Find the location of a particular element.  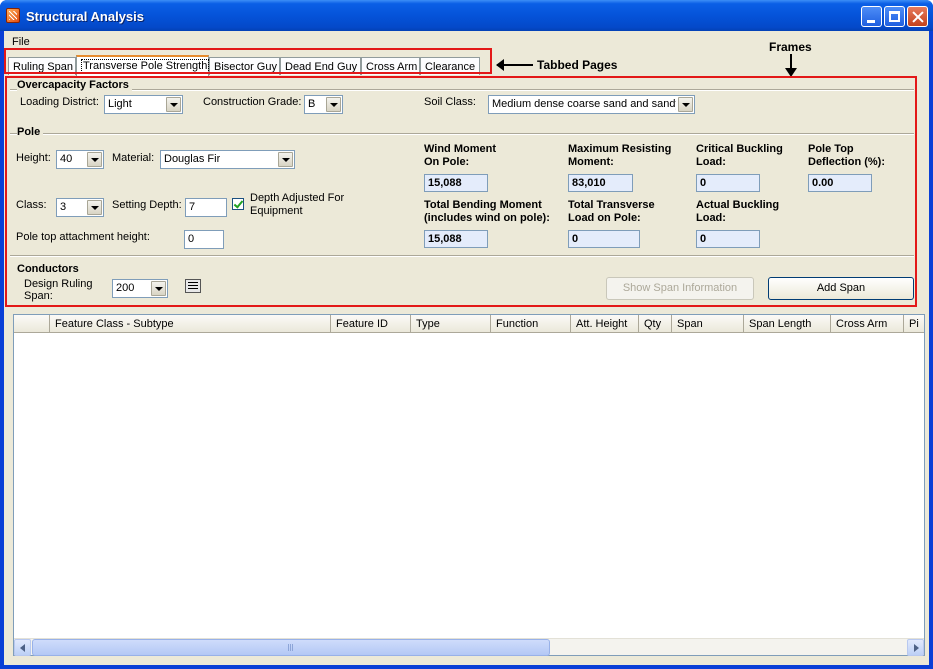

pole-top-deflection-label-line1: Pole Top is located at coordinates (831, 149).